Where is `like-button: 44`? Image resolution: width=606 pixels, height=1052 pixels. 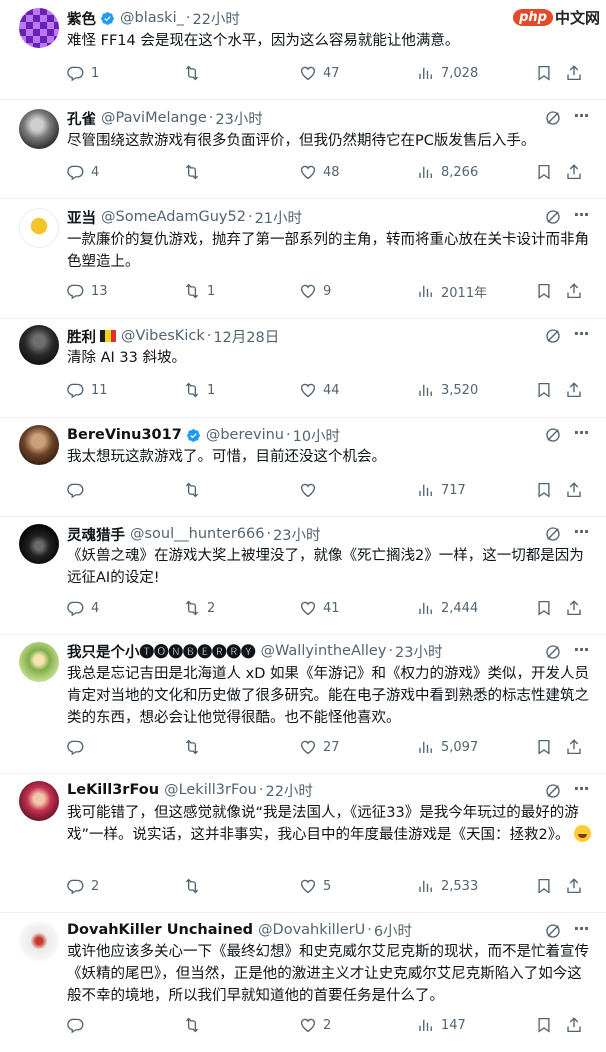
like-button: 44 is located at coordinates (319, 390).